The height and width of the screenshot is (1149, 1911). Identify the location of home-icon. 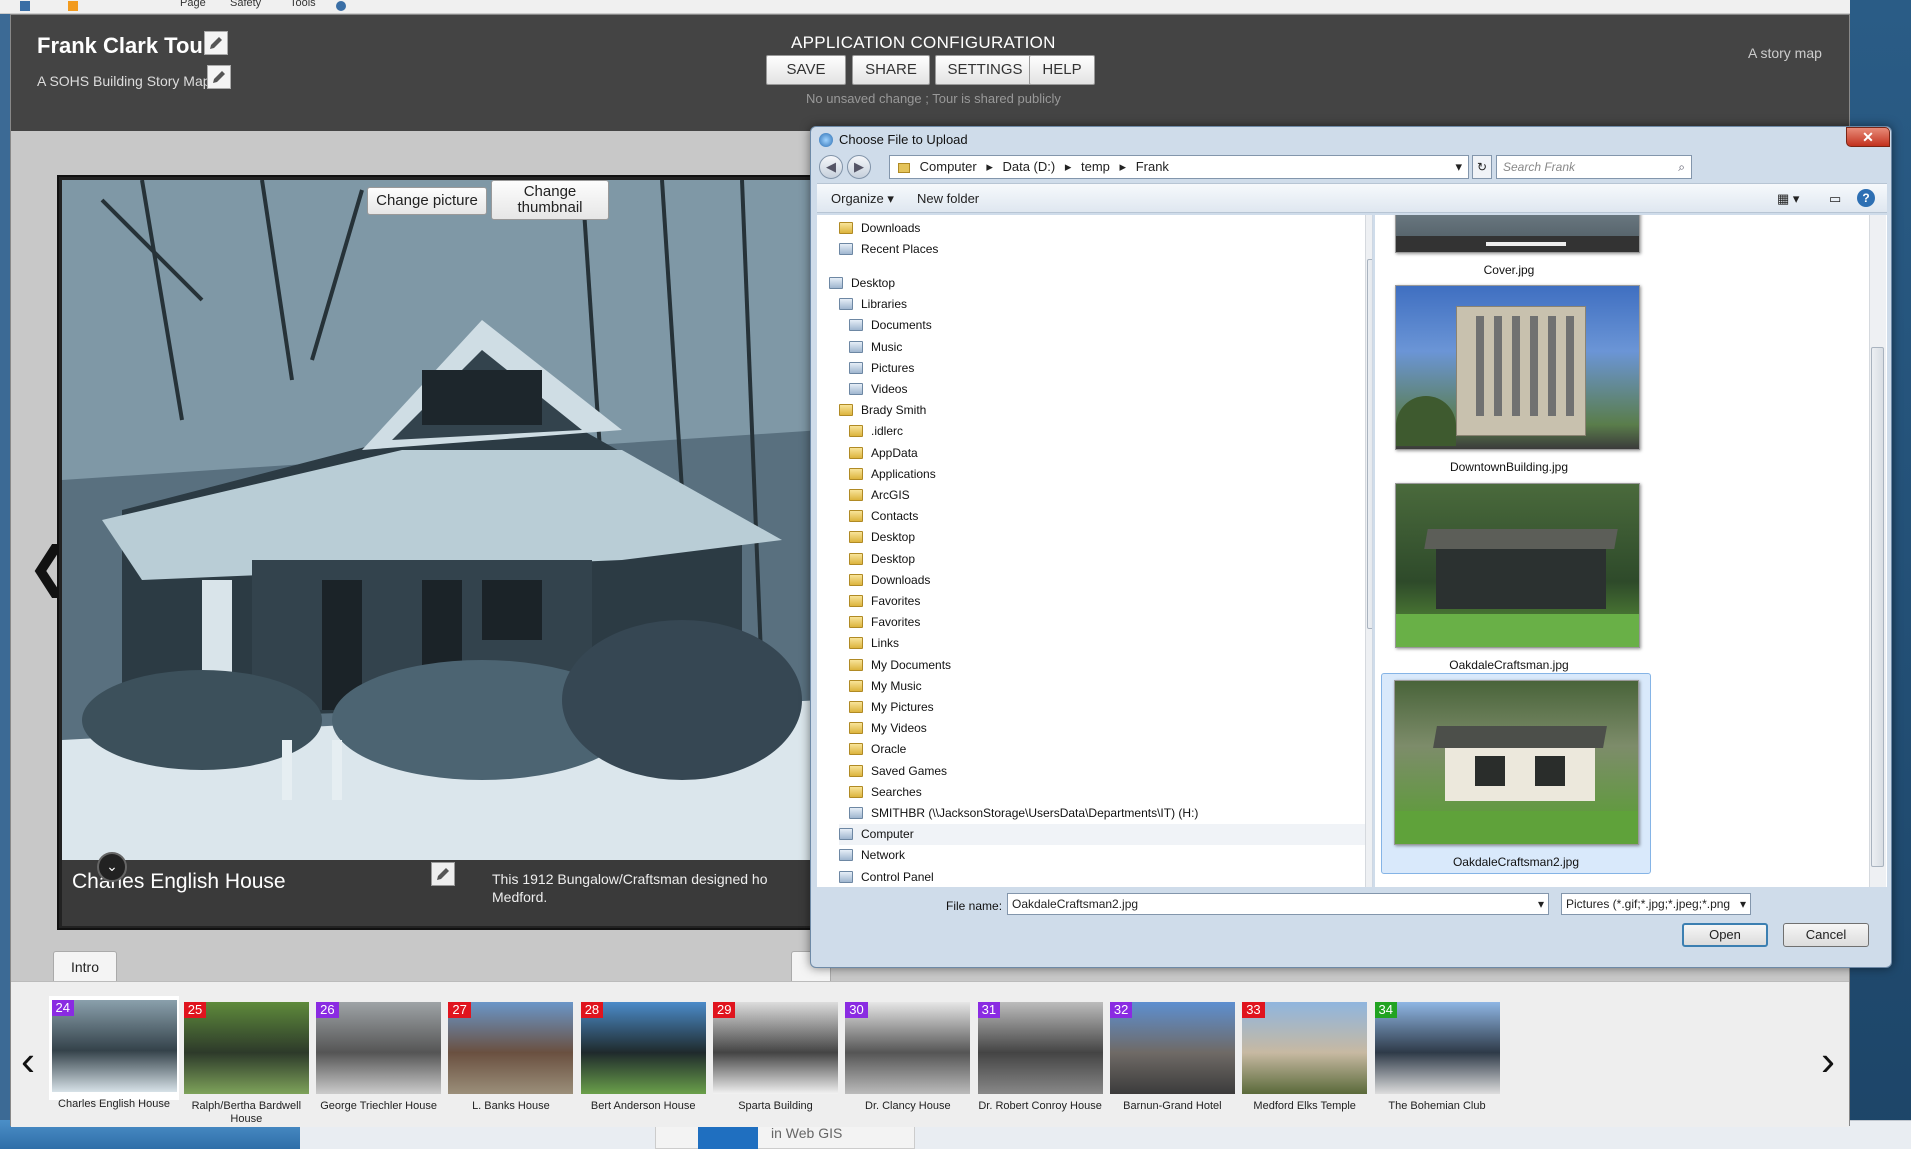
(25, 6).